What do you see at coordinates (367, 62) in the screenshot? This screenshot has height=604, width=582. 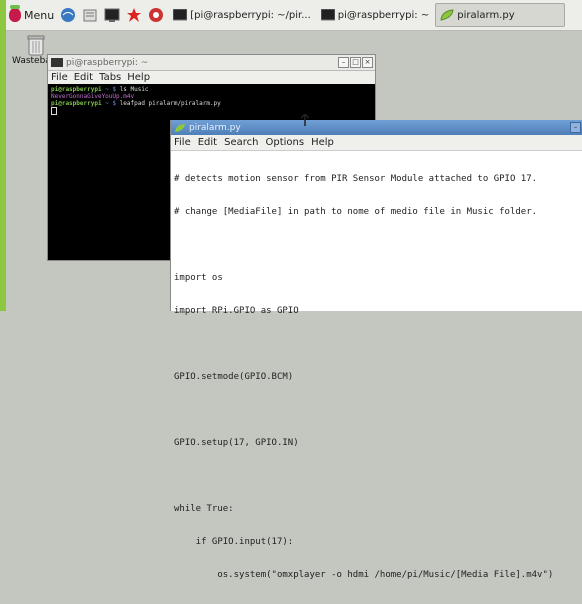 I see `close-button: ×` at bounding box center [367, 62].